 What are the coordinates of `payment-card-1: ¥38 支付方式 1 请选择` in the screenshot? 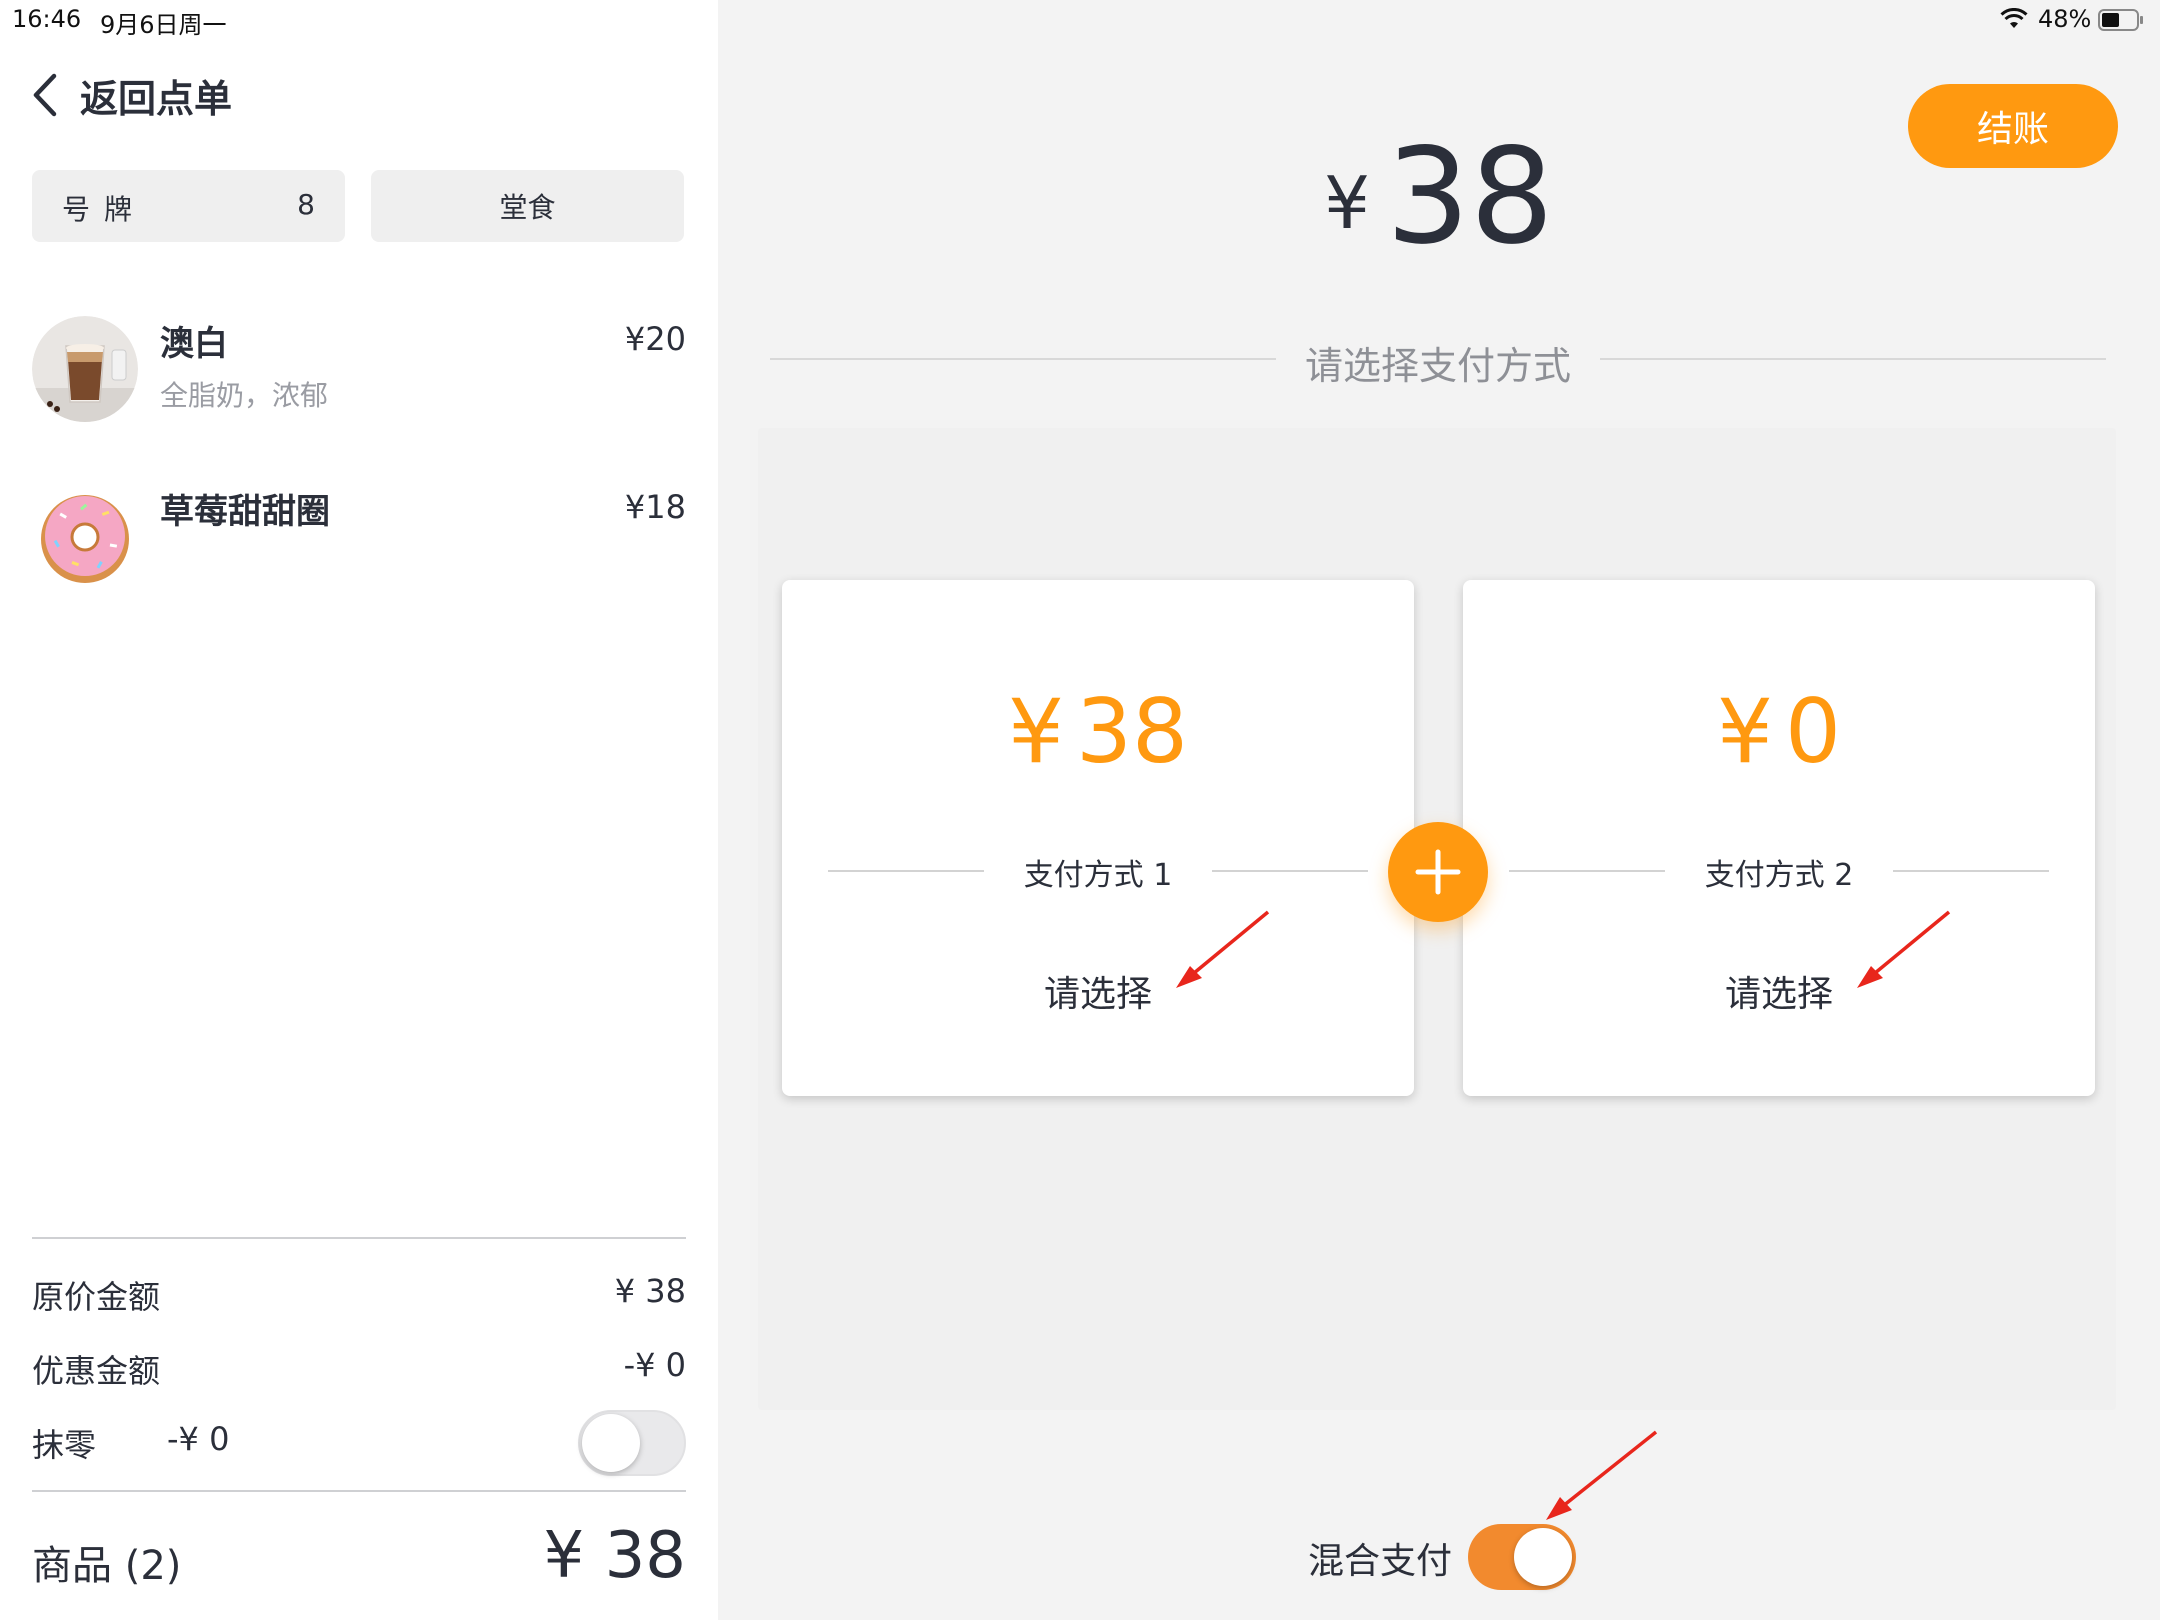 It's located at (1098, 838).